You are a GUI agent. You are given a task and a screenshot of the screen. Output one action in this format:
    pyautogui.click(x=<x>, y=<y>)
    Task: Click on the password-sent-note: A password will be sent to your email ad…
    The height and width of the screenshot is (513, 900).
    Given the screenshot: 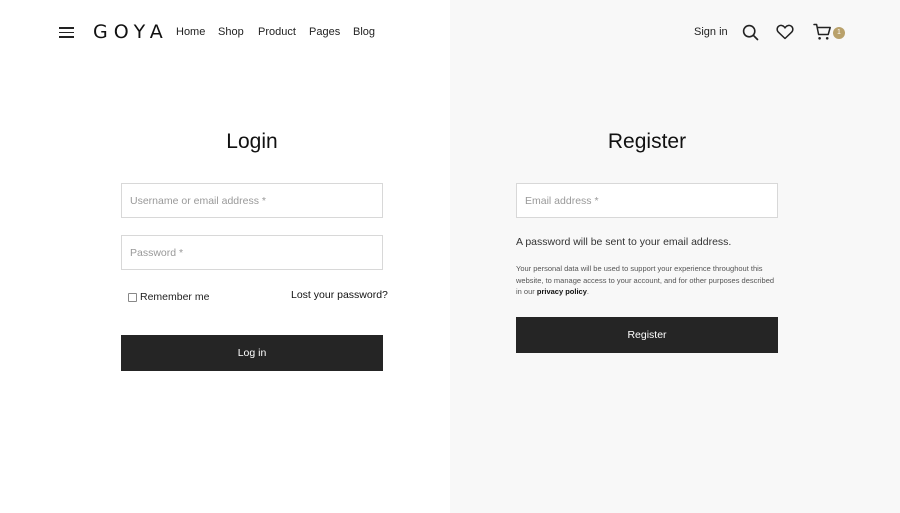 What is the action you would take?
    pyautogui.click(x=624, y=242)
    